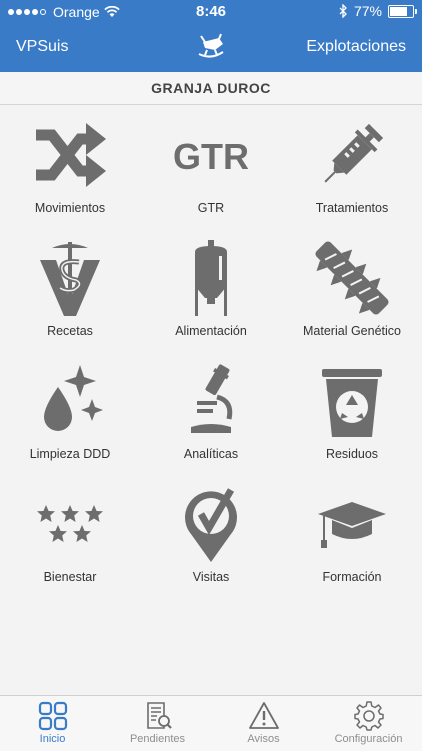 The image size is (422, 751). I want to click on tile-gtr: GTR GTR, so click(211, 166).